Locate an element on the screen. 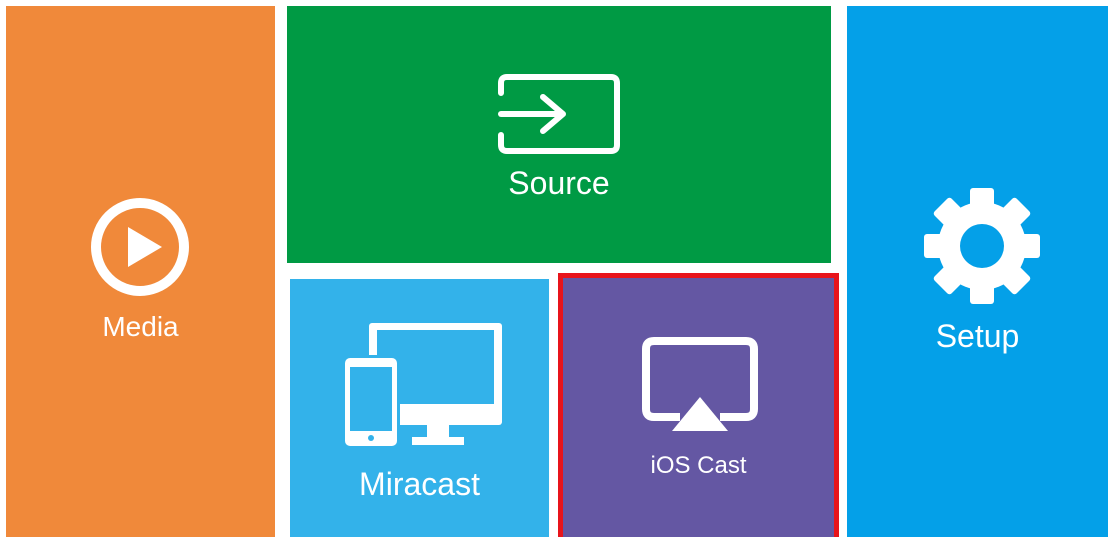 The width and height of the screenshot is (1108, 537). input-arrow-icon is located at coordinates (559, 114).